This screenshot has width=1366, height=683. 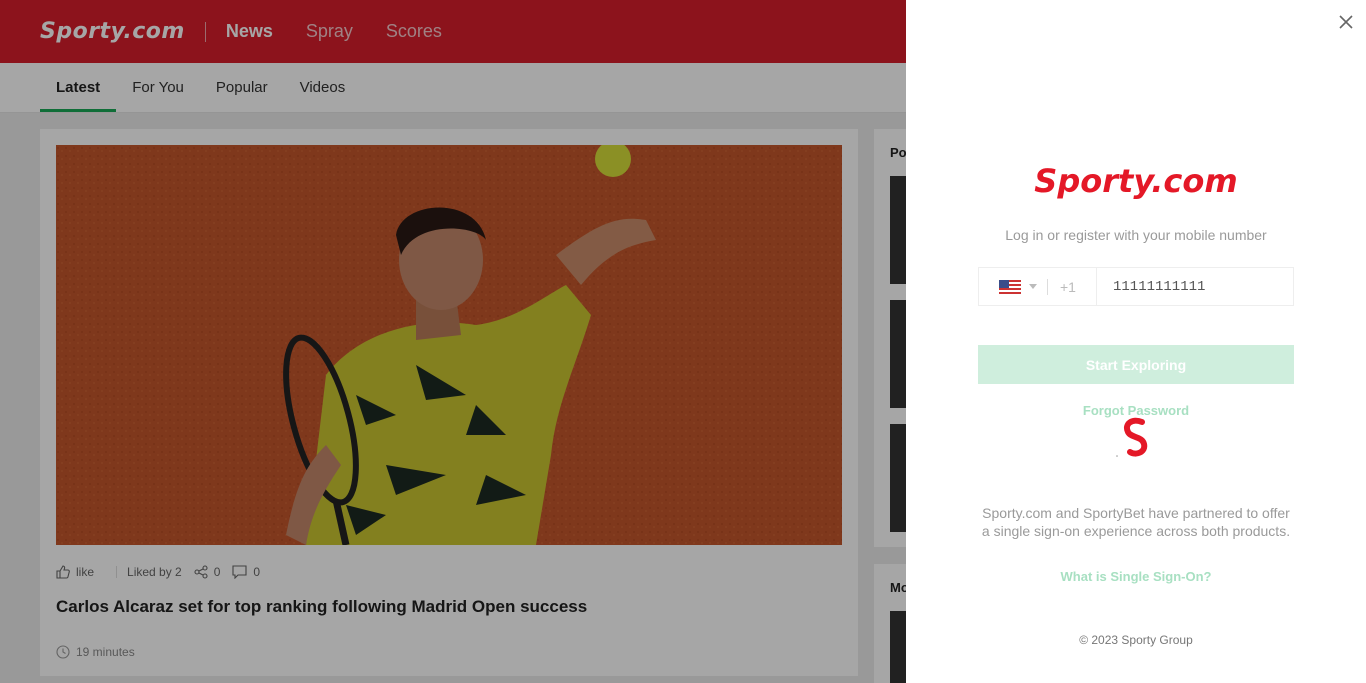 What do you see at coordinates (1136, 640) in the screenshot?
I see `copyright-text: © 2023 Sporty Group` at bounding box center [1136, 640].